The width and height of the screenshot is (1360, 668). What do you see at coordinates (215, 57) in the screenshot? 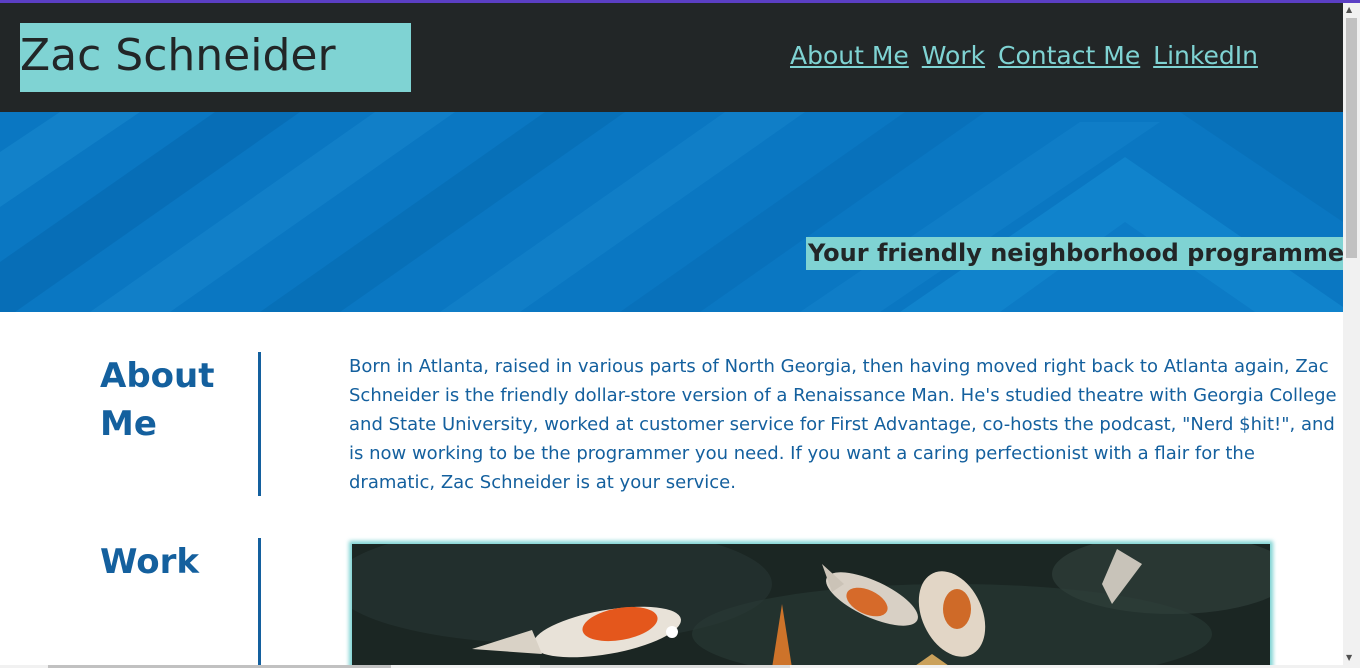
I see `site-logo: Zac Schneider` at bounding box center [215, 57].